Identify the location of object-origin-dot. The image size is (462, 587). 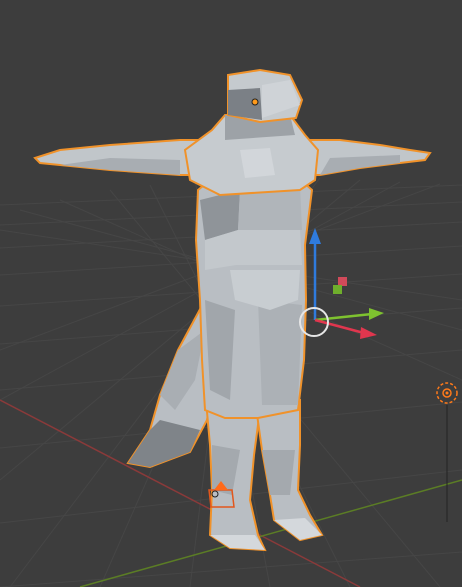
(255, 102).